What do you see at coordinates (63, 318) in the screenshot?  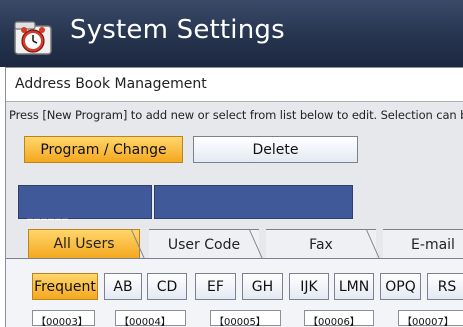 I see `address-entry: 【00003】` at bounding box center [63, 318].